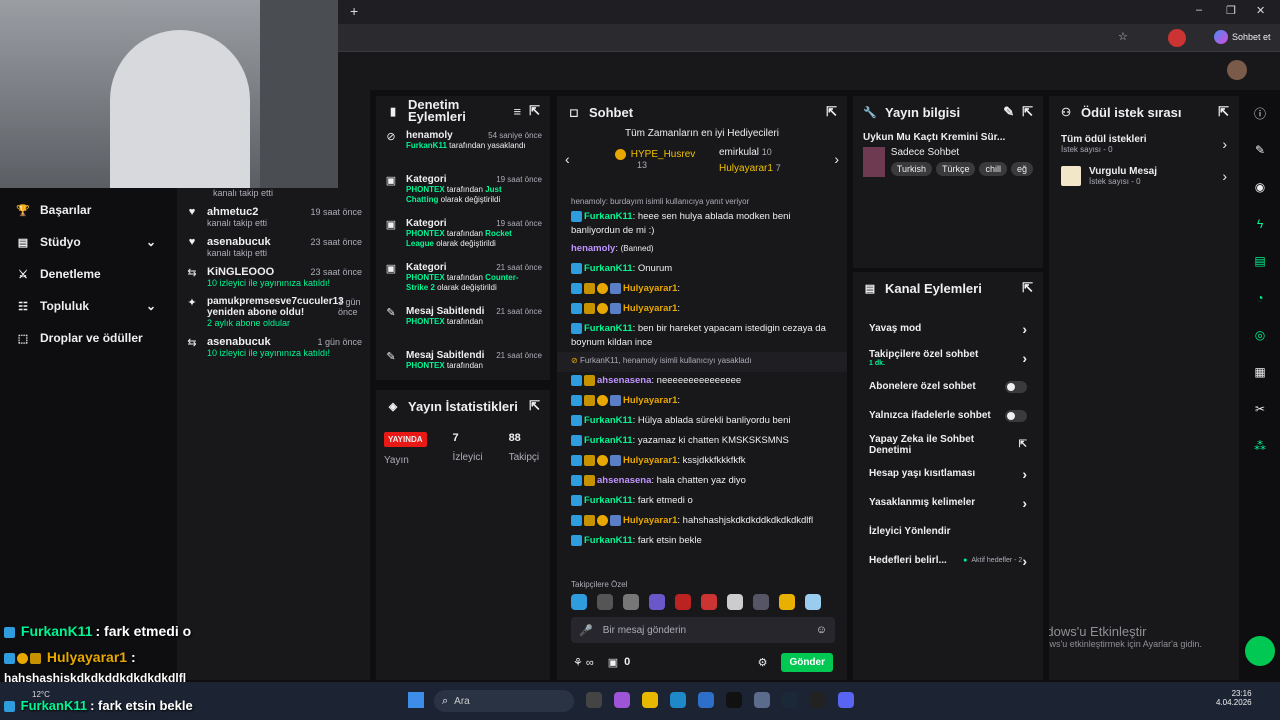  Describe the element at coordinates (762, 700) in the screenshot. I see `settings-app-icon` at that location.